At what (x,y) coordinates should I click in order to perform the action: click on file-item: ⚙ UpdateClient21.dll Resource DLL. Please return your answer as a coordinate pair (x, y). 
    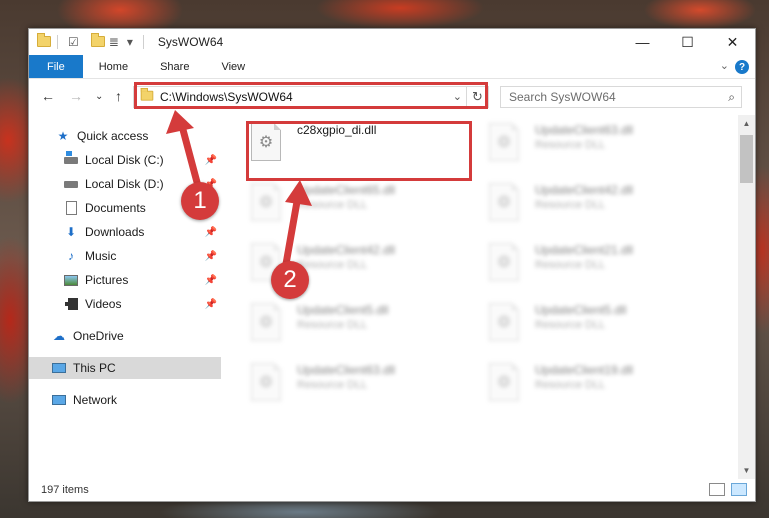
    Looking at the image, I should click on (578, 262).